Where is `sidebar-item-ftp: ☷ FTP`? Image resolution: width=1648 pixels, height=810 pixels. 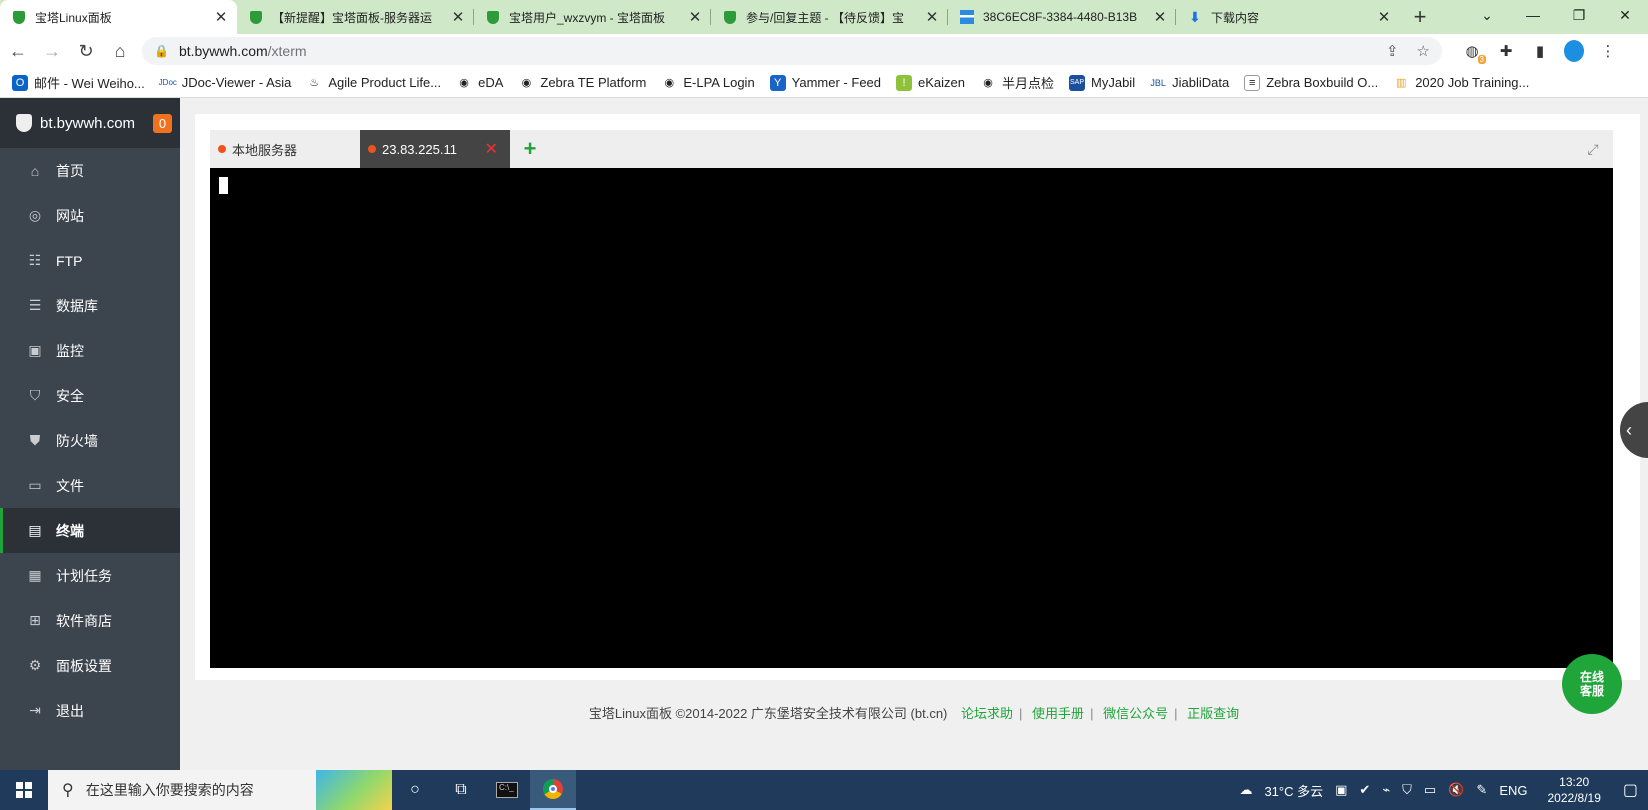 sidebar-item-ftp: ☷ FTP is located at coordinates (90, 260).